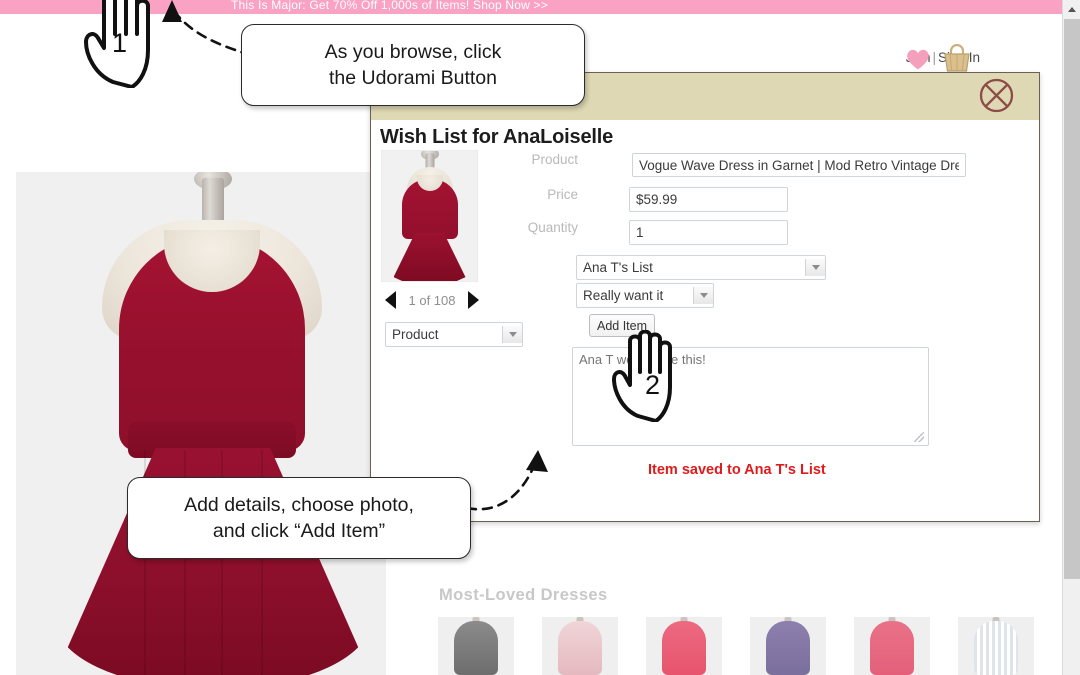 This screenshot has width=1080, height=675. I want to click on most-loved-thumbnail-row, so click(736, 646).